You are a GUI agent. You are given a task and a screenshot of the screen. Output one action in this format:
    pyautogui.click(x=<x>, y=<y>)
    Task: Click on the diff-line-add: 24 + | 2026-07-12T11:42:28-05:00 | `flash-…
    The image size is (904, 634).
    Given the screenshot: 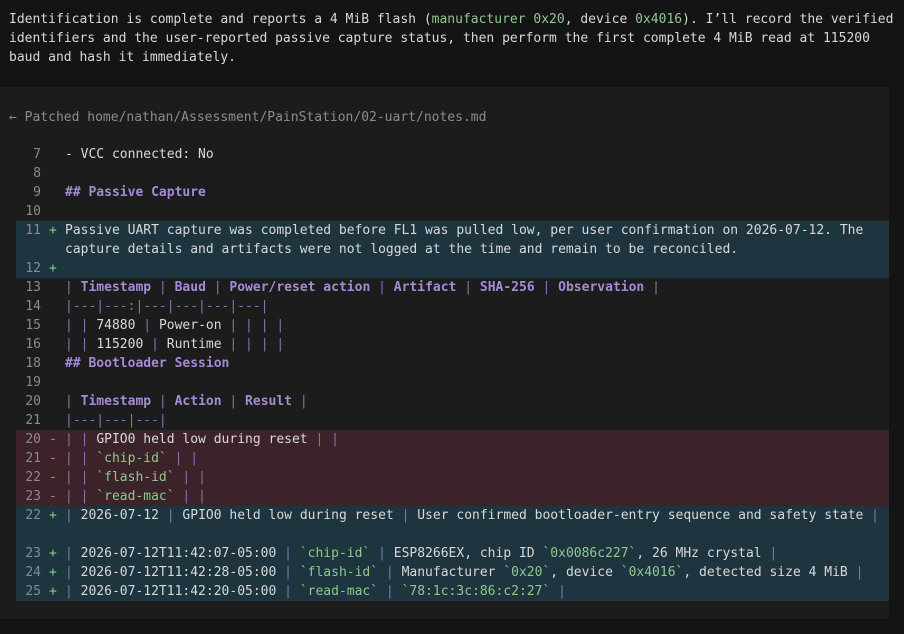 What is the action you would take?
    pyautogui.click(x=452, y=572)
    